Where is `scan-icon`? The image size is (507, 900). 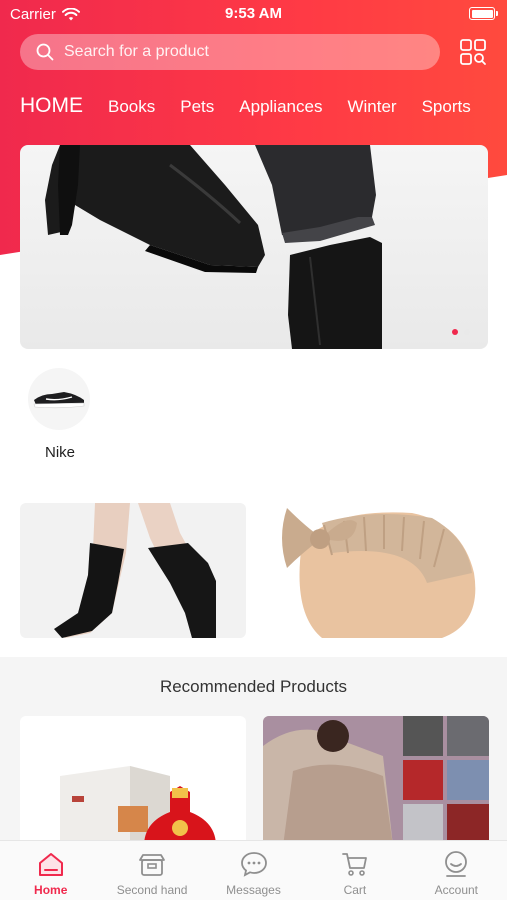
scan-icon is located at coordinates (473, 52).